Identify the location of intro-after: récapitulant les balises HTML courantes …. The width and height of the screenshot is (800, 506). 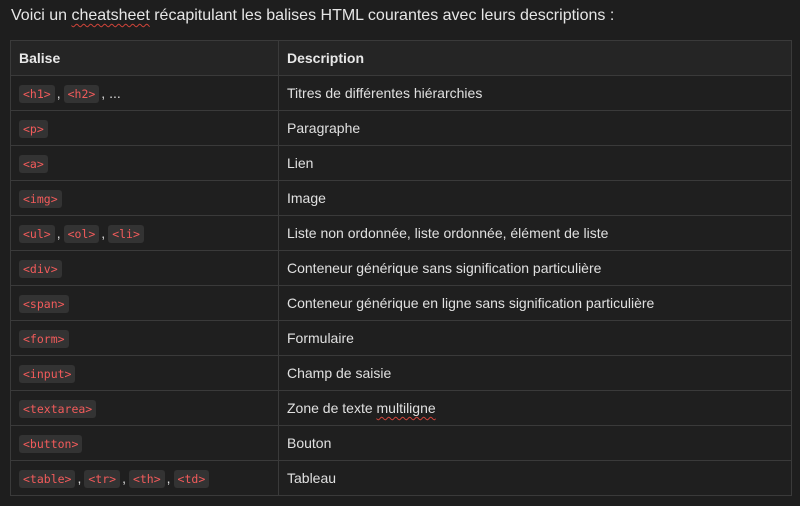
(382, 15).